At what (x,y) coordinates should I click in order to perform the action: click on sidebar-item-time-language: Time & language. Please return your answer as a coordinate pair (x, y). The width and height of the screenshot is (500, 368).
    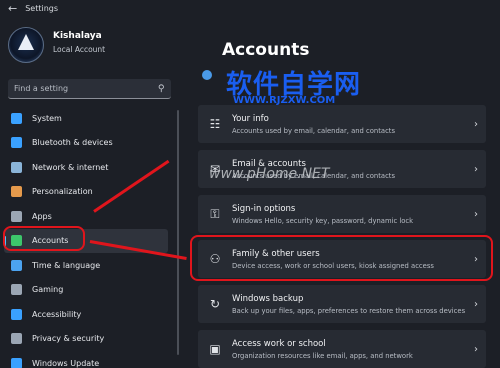
    Looking at the image, I should click on (86, 265).